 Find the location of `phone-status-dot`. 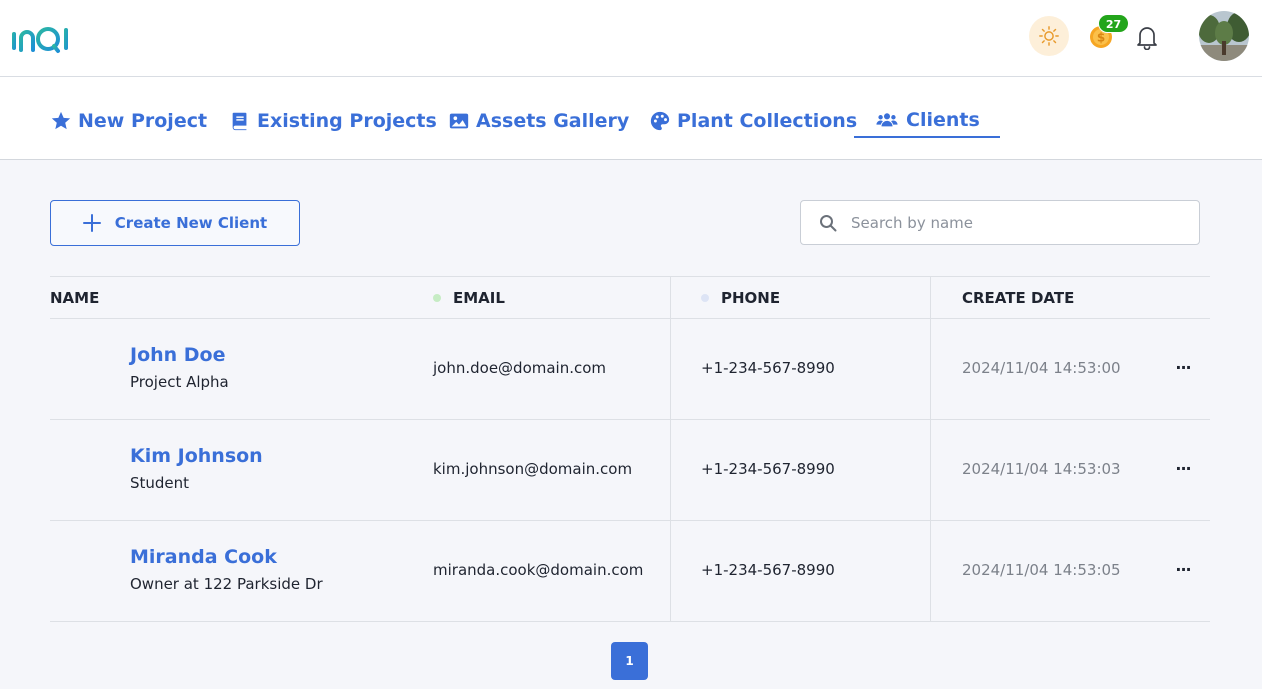

phone-status-dot is located at coordinates (705, 298).